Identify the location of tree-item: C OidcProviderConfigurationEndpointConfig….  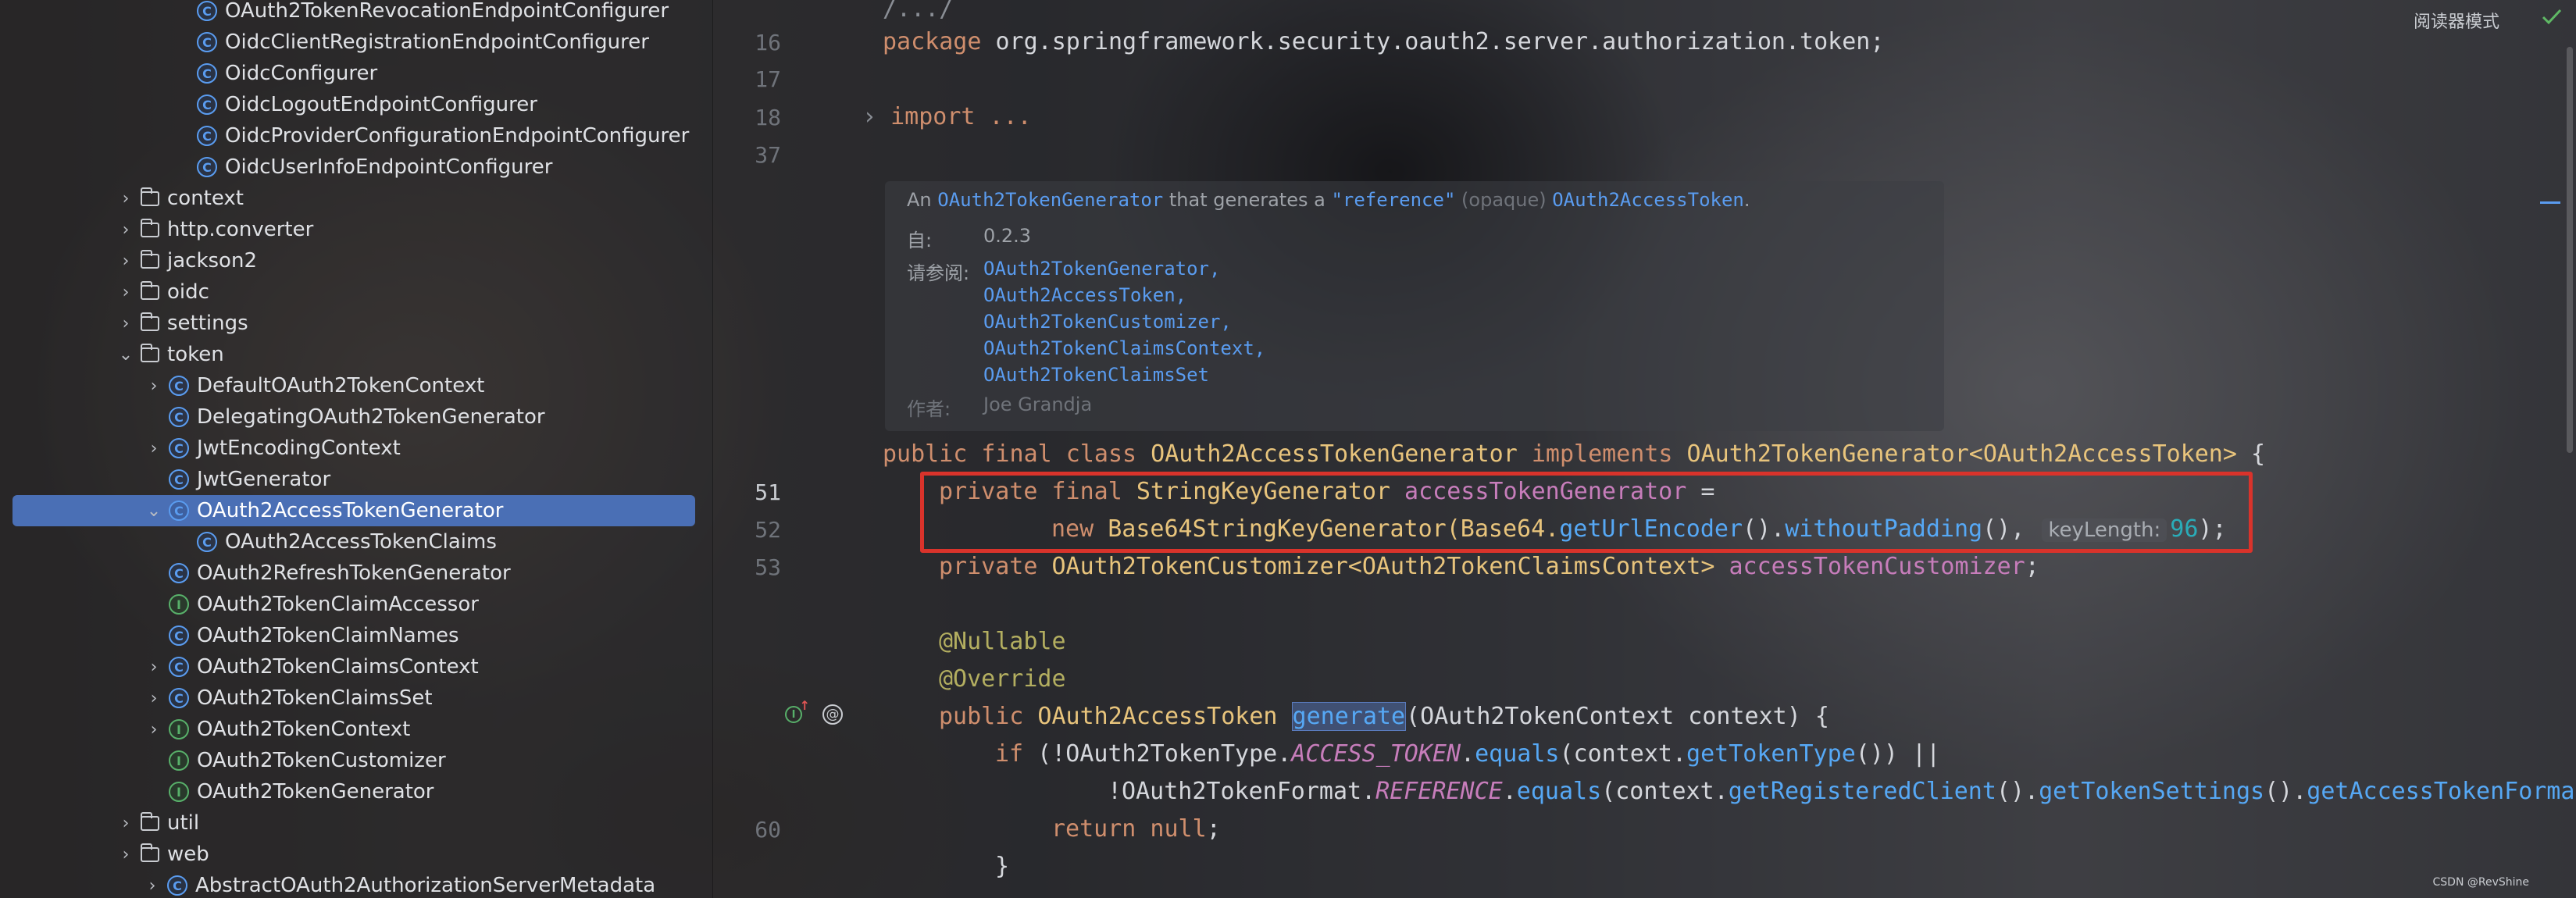
(356, 135).